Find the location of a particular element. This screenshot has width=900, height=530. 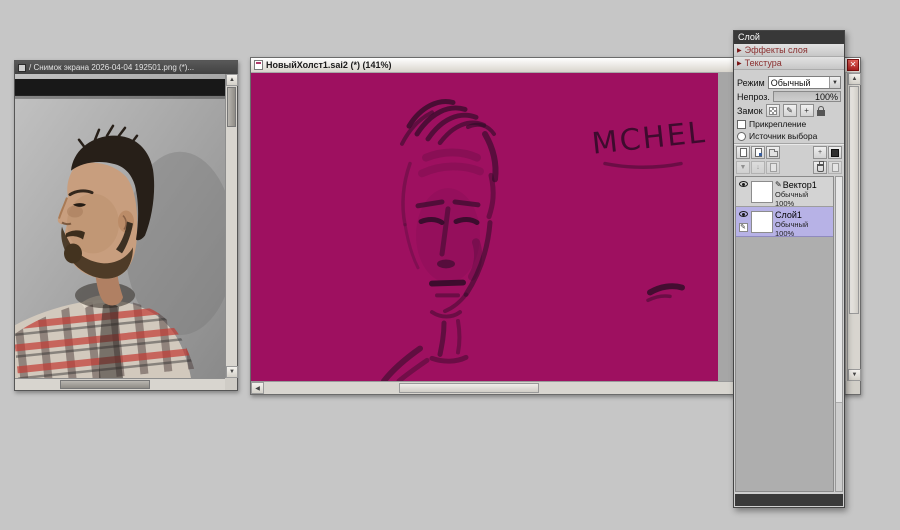

opacity-value: 100% is located at coordinates (826, 96).